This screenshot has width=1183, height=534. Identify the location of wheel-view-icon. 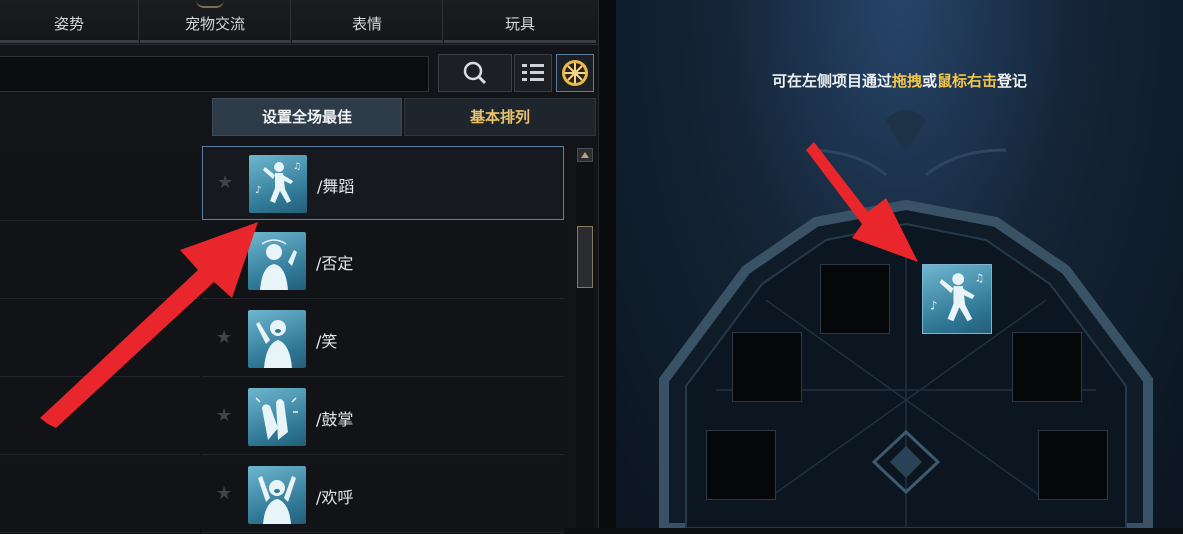
(575, 73).